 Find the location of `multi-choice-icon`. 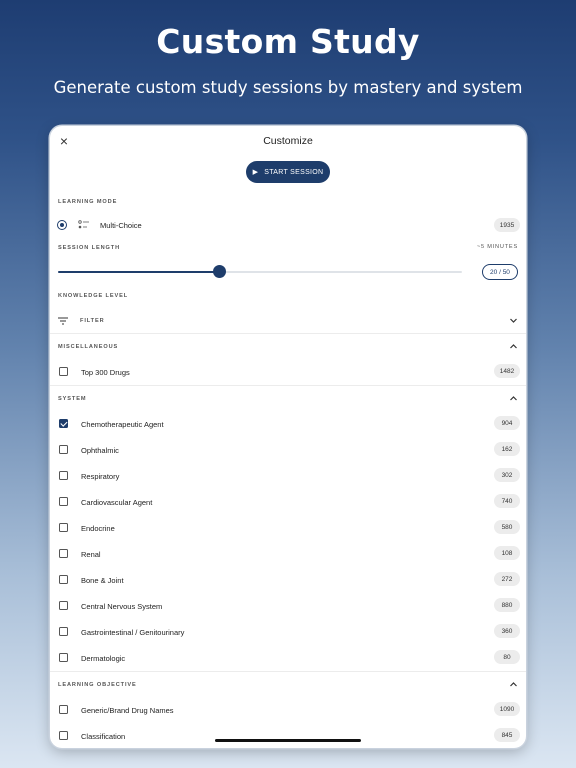

multi-choice-icon is located at coordinates (83, 224).